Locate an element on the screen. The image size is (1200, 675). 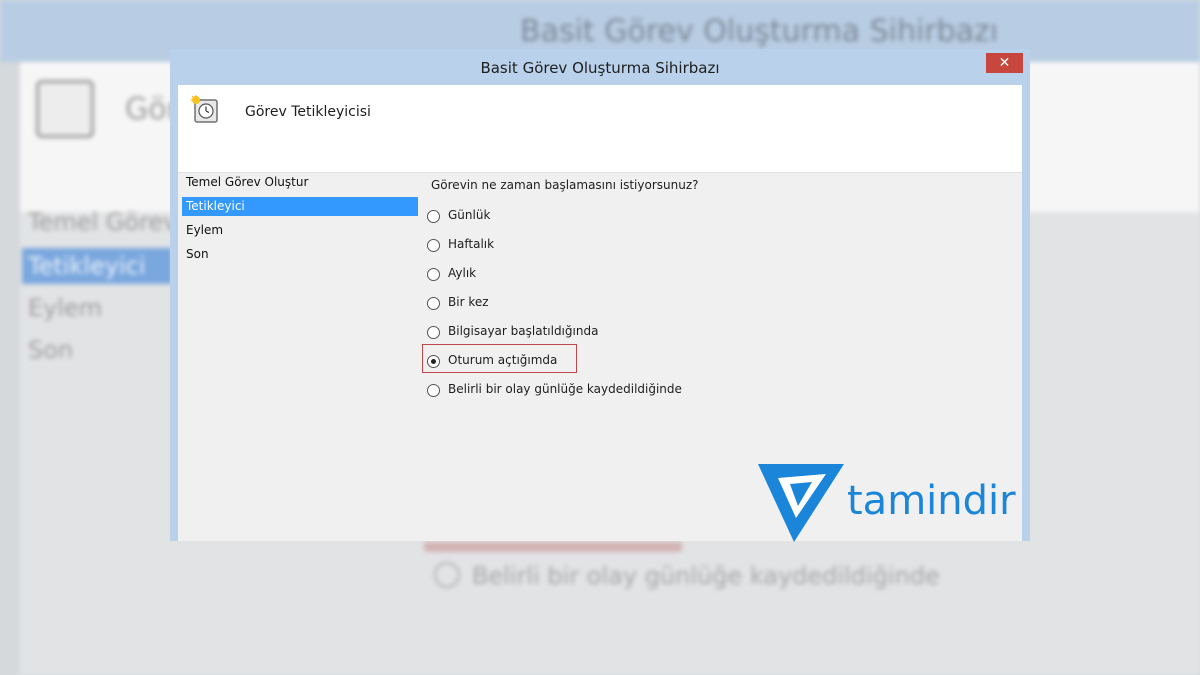
background-title: Basit Görev Oluşturma Sihirbazı is located at coordinates (759, 31).